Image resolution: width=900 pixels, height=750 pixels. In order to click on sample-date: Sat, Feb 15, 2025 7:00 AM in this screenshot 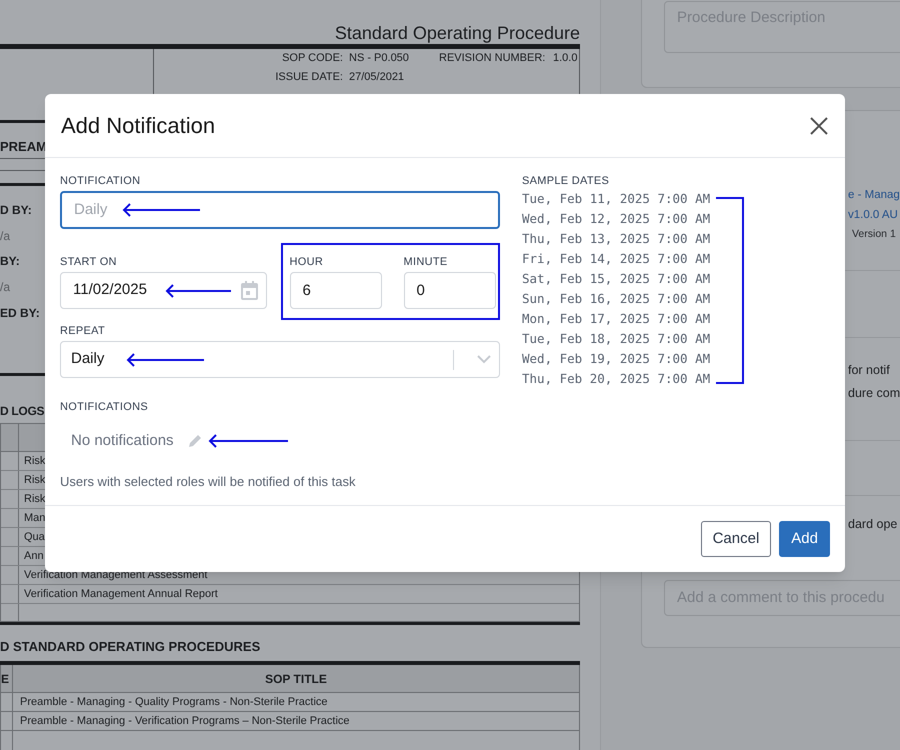, I will do `click(616, 279)`.